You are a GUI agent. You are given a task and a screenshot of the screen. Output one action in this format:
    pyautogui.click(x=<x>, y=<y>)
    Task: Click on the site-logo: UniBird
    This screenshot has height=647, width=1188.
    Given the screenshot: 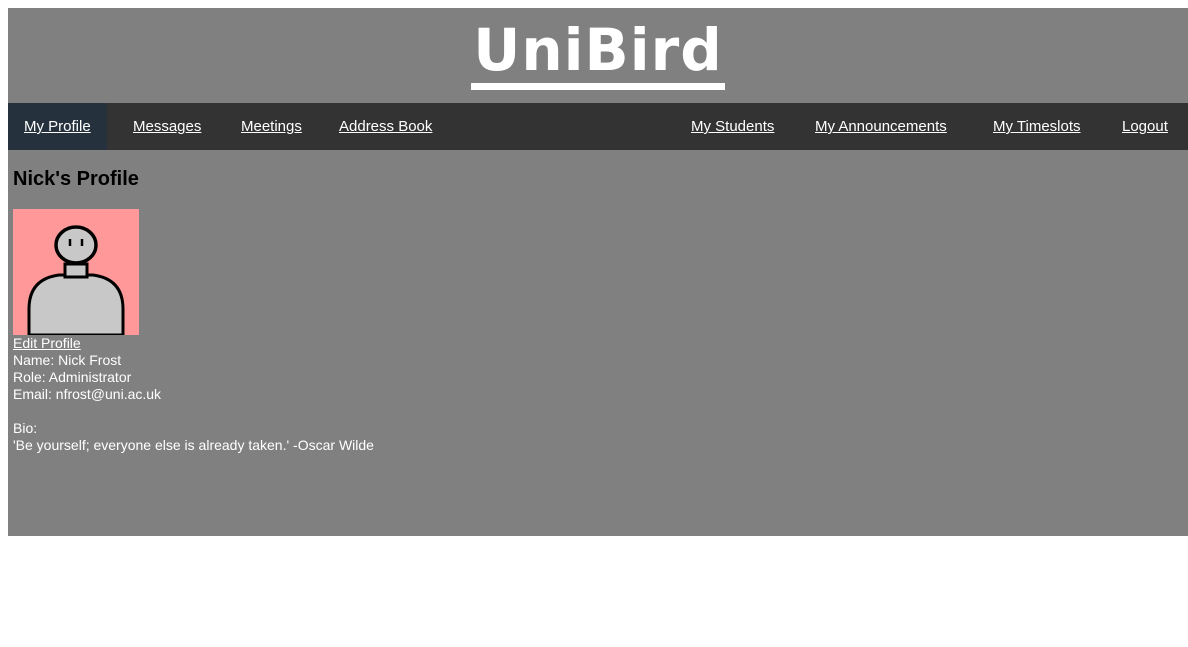 What is the action you would take?
    pyautogui.click(x=598, y=52)
    